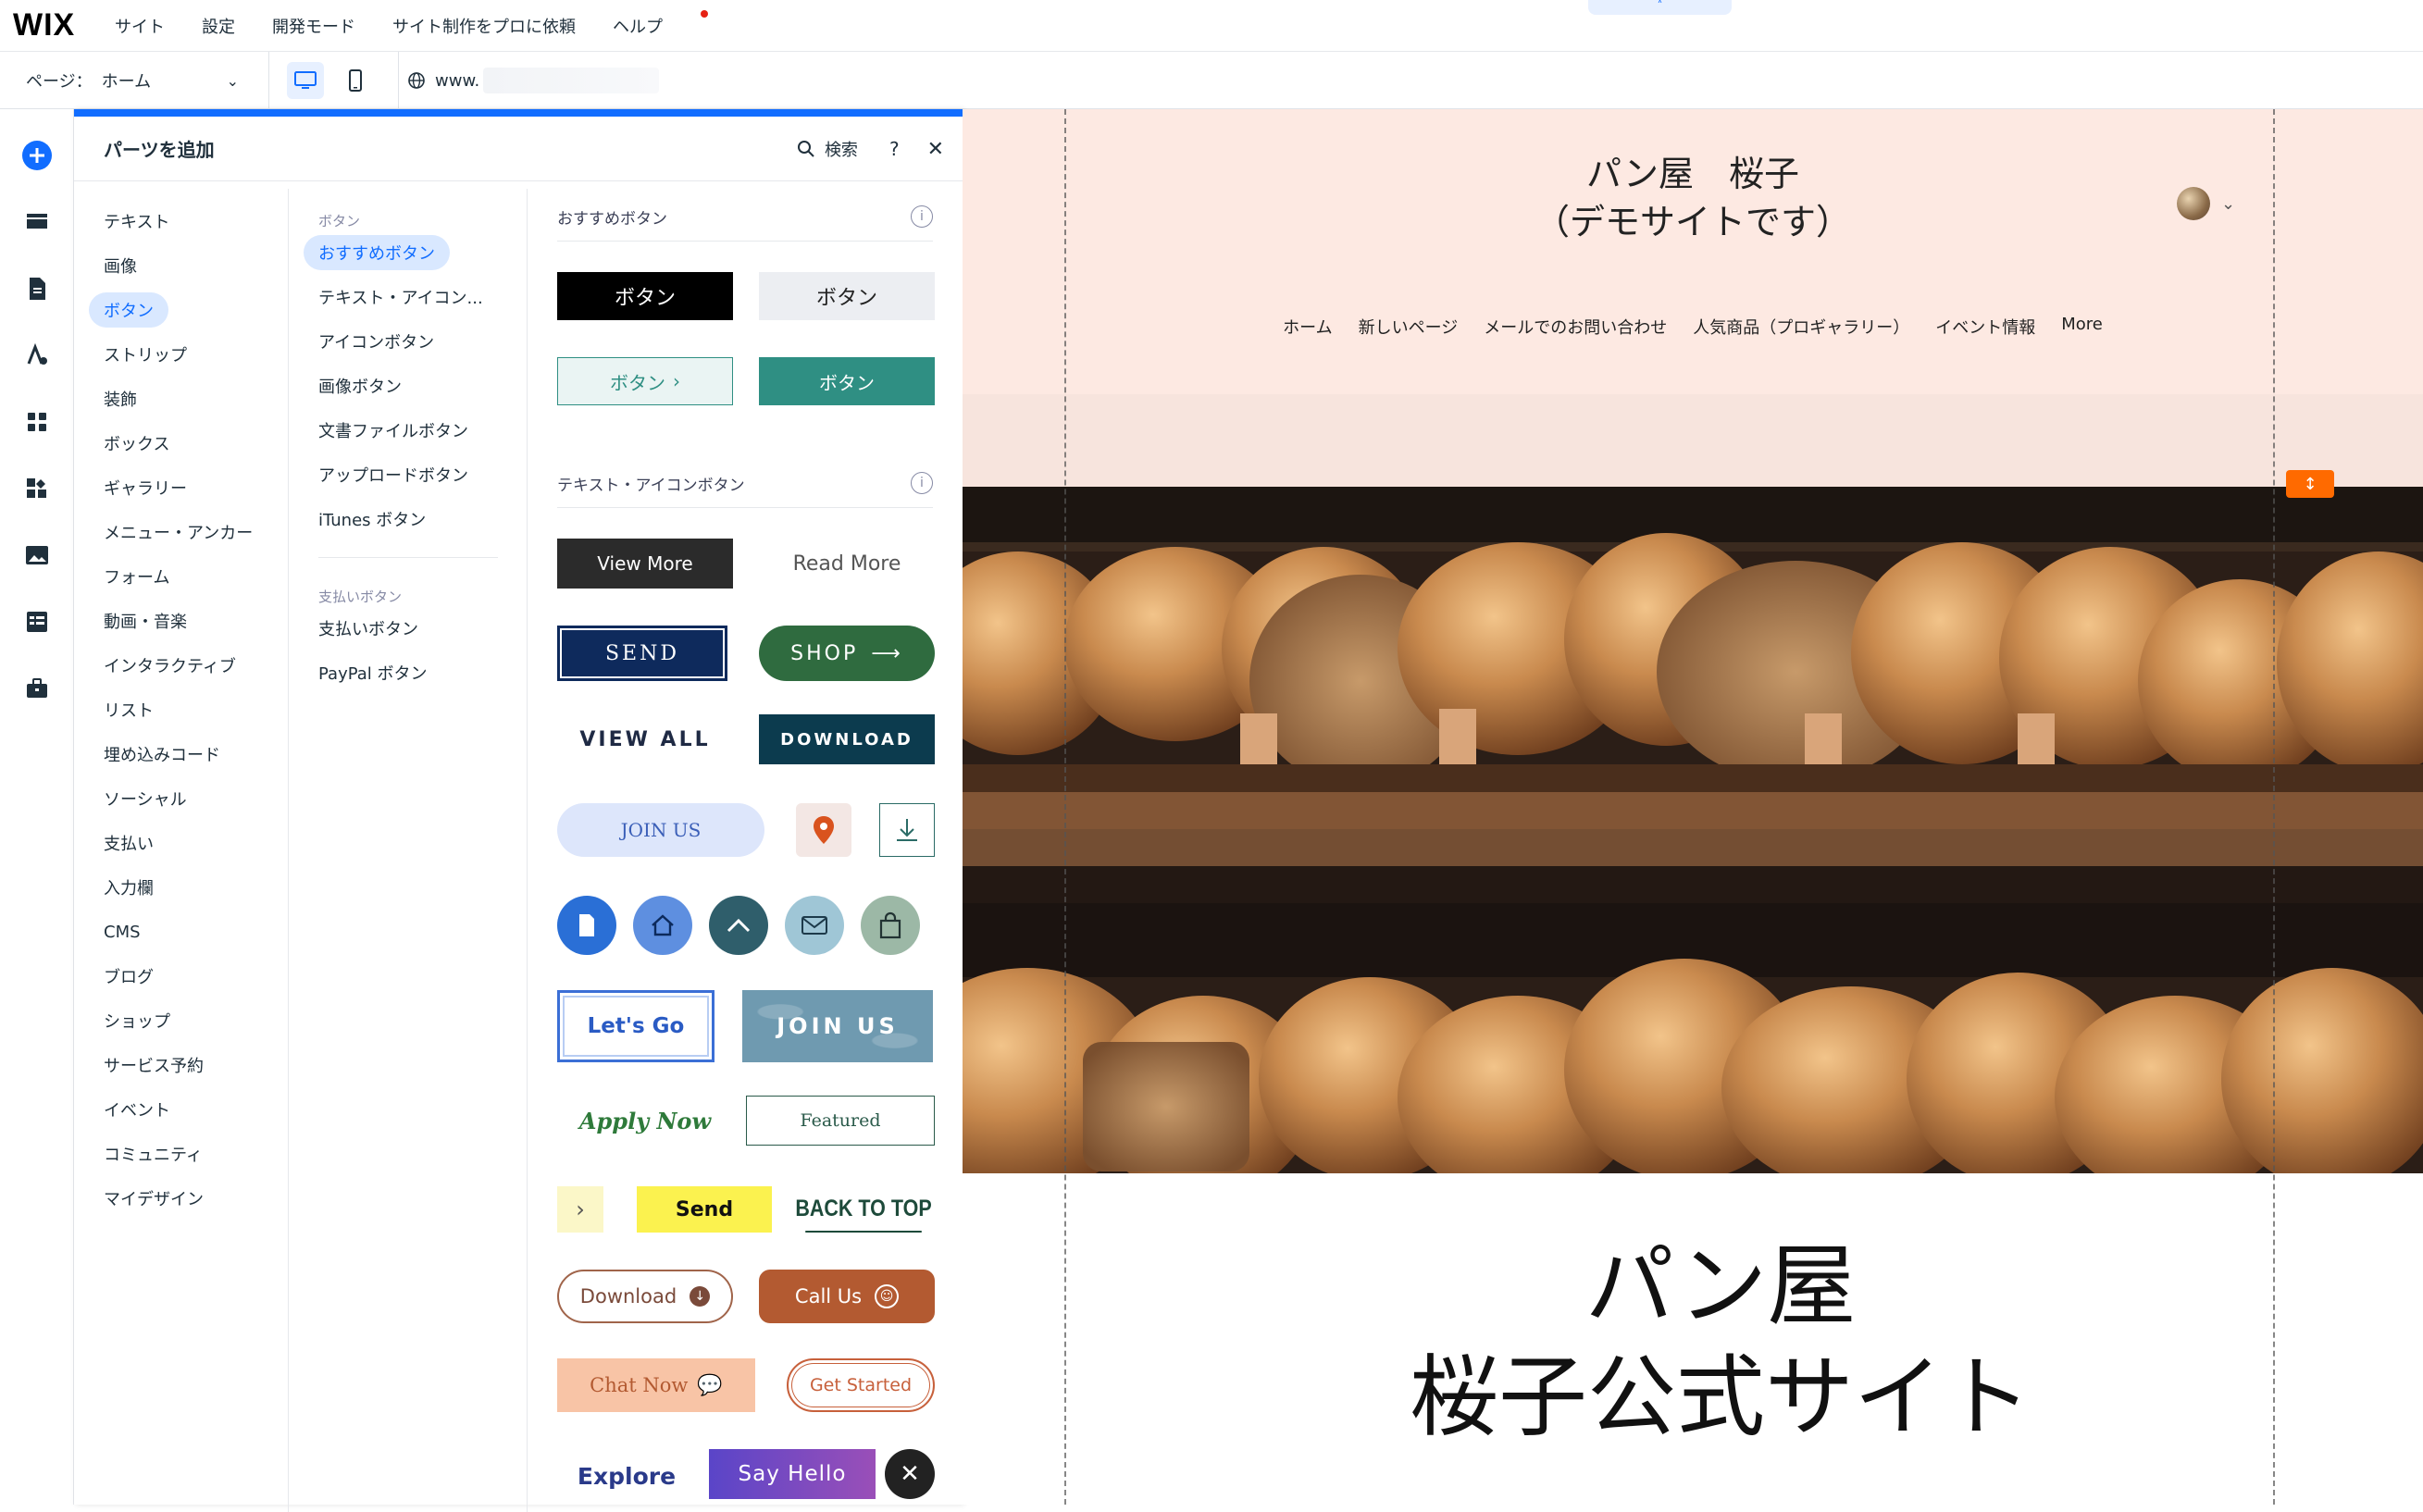 The height and width of the screenshot is (1512, 2423). Describe the element at coordinates (37, 421) in the screenshot. I see `apps-button` at that location.